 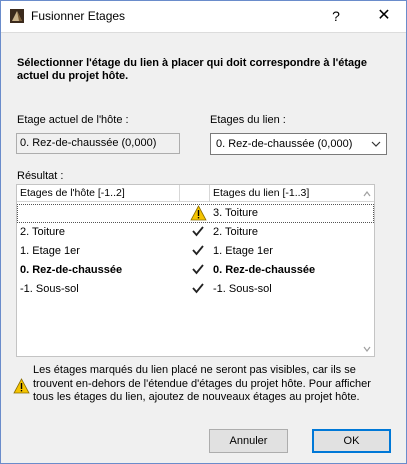 I want to click on row-host-story: 1. Etage 1er, so click(x=50, y=251).